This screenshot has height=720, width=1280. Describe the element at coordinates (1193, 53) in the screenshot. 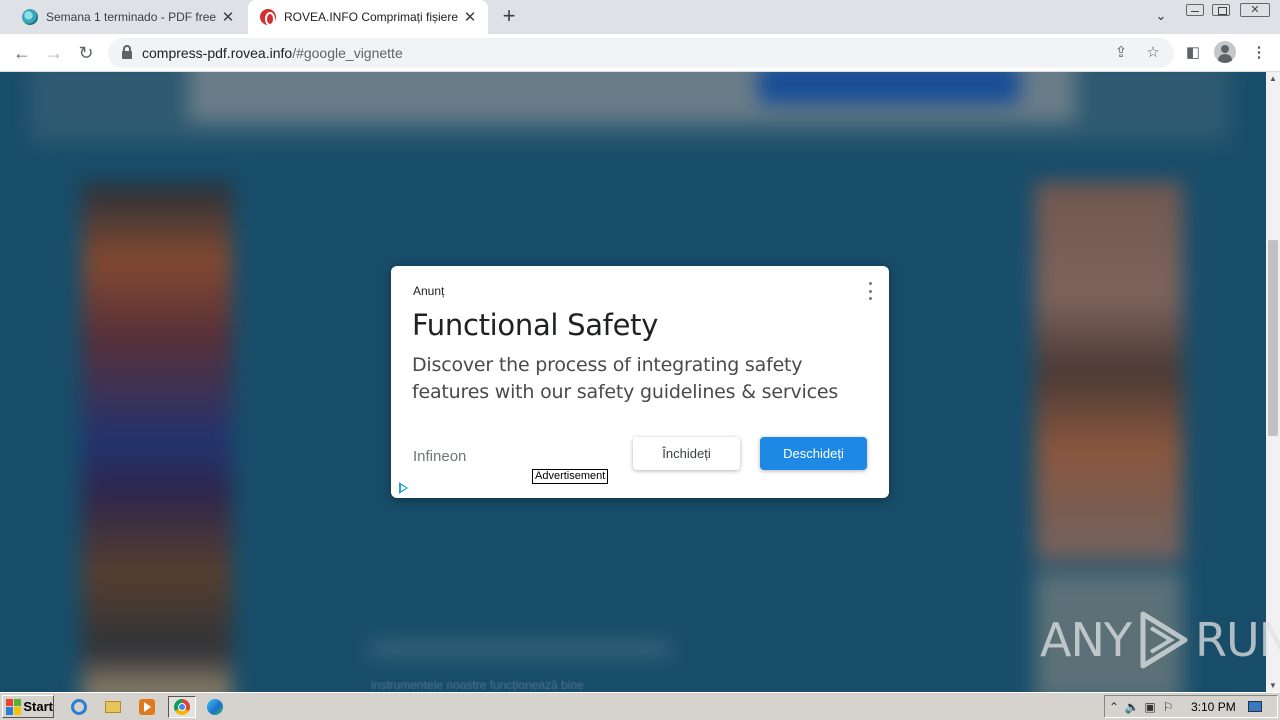

I see `sidepanel-icon: ◧` at that location.